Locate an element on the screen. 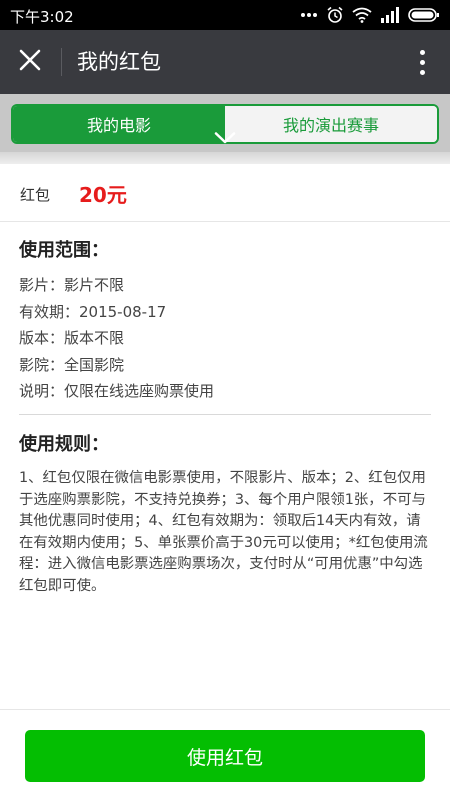 The width and height of the screenshot is (450, 800). close-icon is located at coordinates (30, 62).